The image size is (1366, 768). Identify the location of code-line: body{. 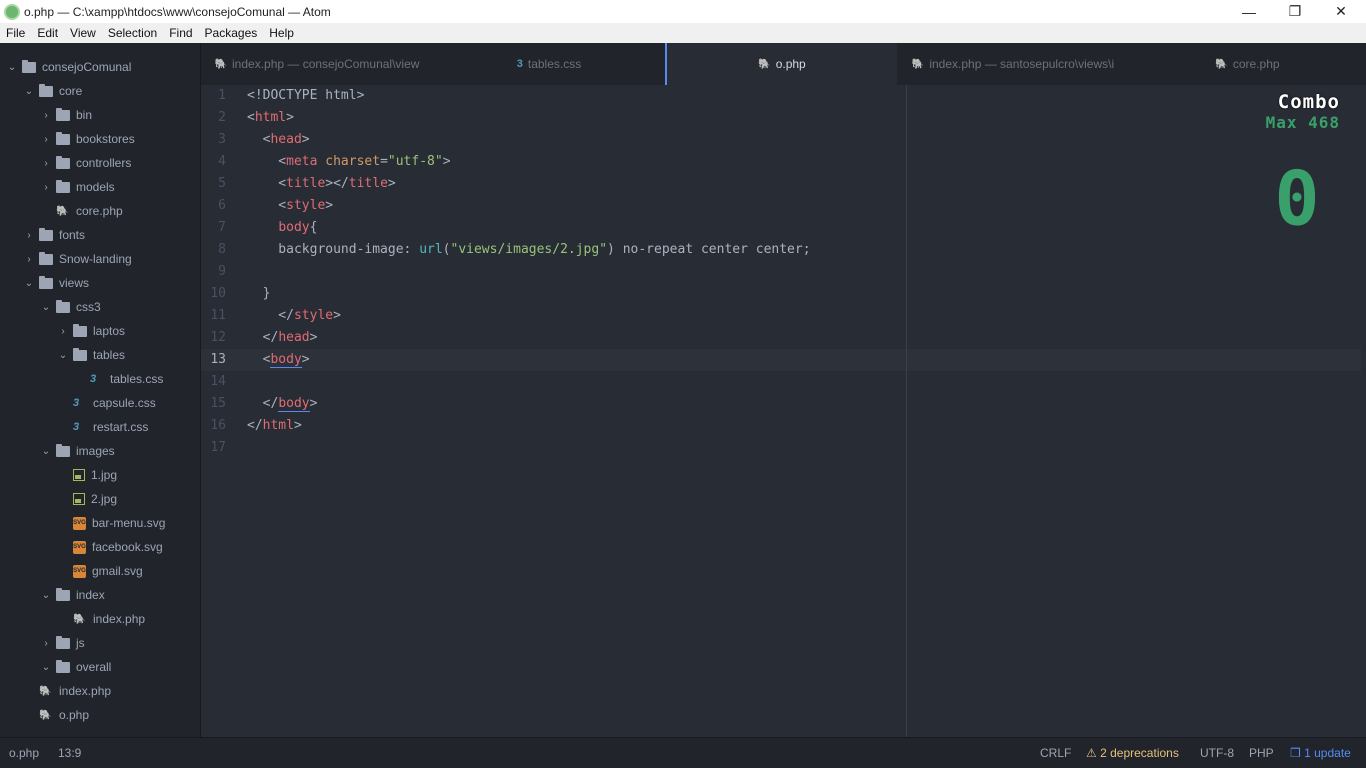
(282, 228).